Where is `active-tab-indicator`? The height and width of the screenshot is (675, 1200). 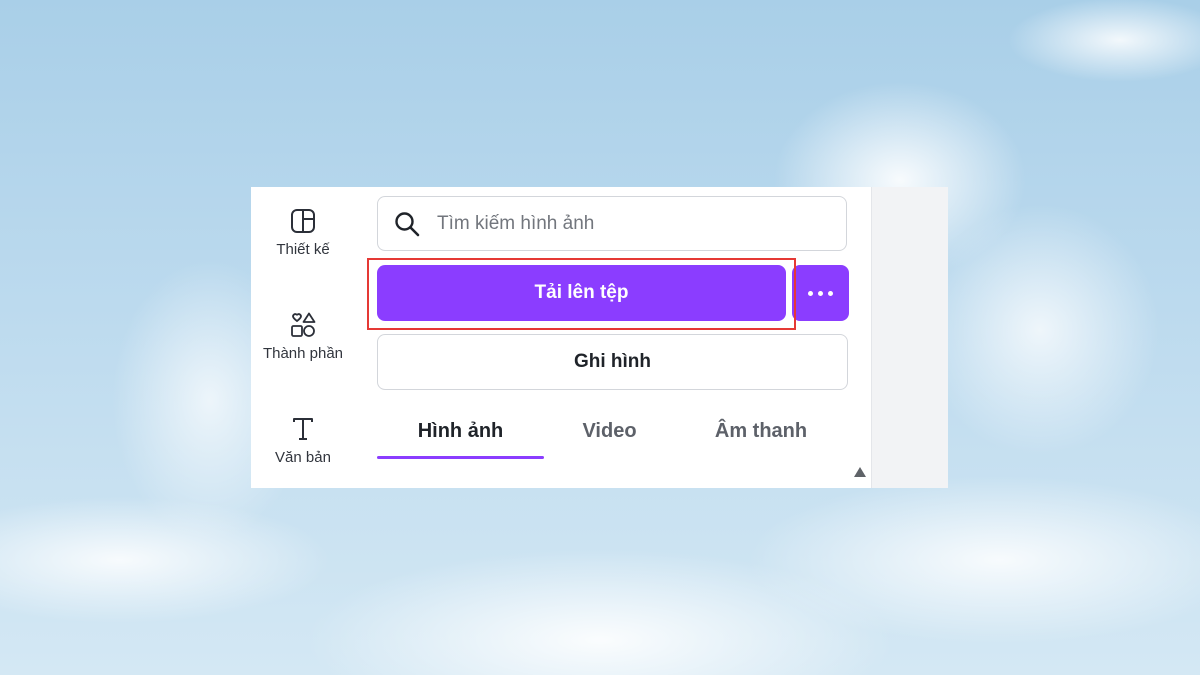
active-tab-indicator is located at coordinates (460, 457).